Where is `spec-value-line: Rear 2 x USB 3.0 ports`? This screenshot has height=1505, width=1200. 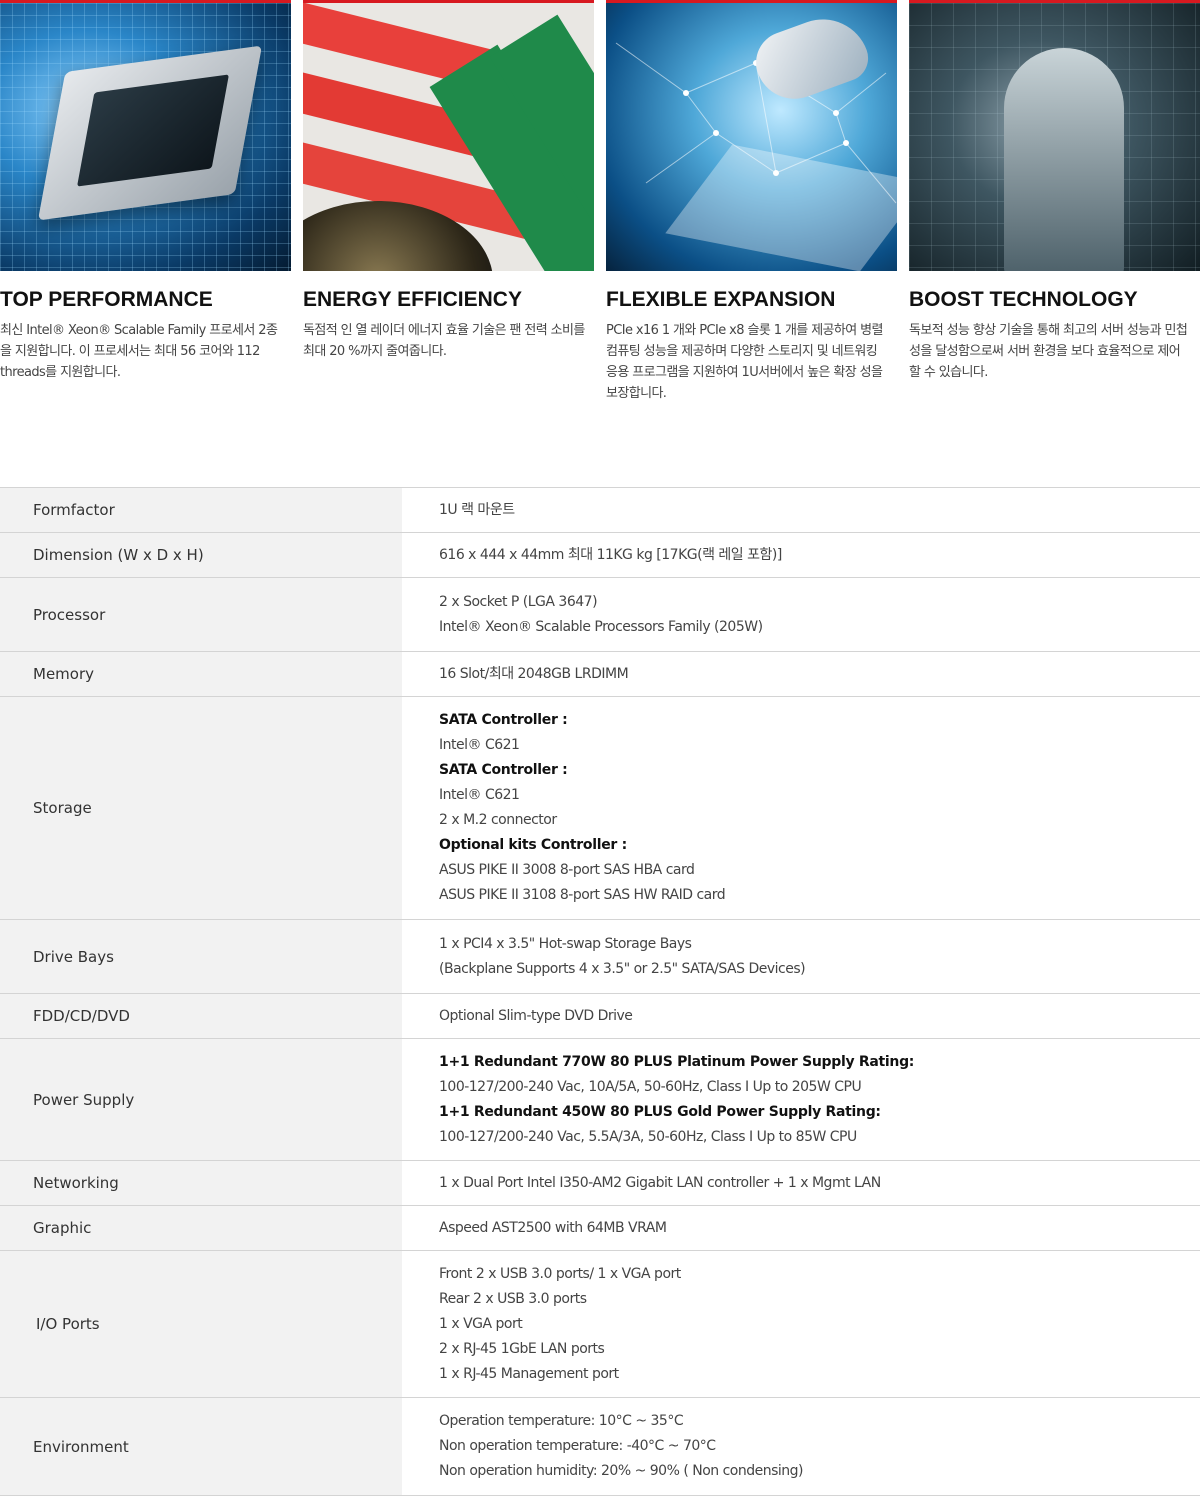
spec-value-line: Rear 2 x USB 3.0 ports is located at coordinates (513, 1298).